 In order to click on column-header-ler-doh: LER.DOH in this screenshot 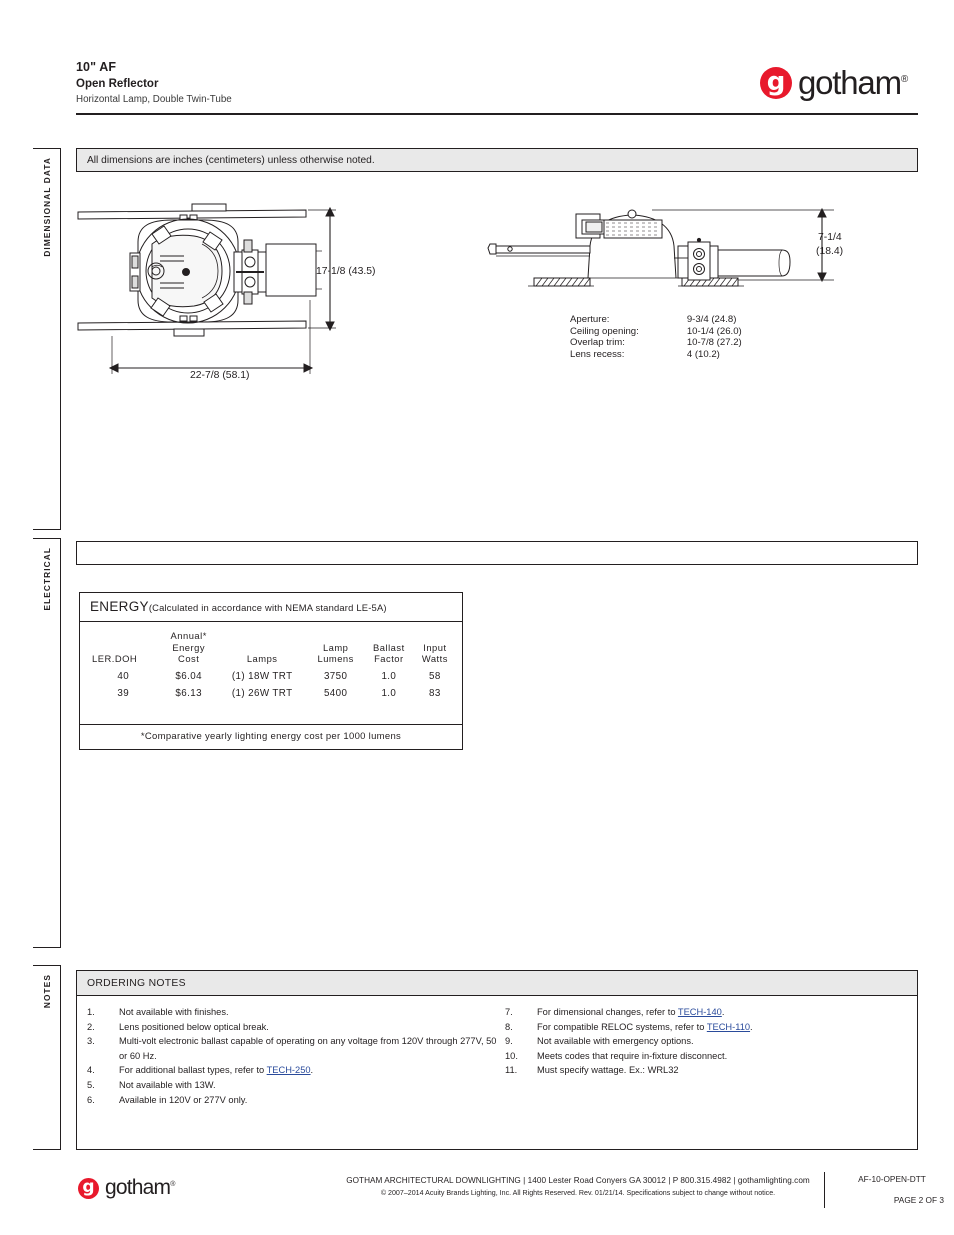, I will do `click(123, 649)`.